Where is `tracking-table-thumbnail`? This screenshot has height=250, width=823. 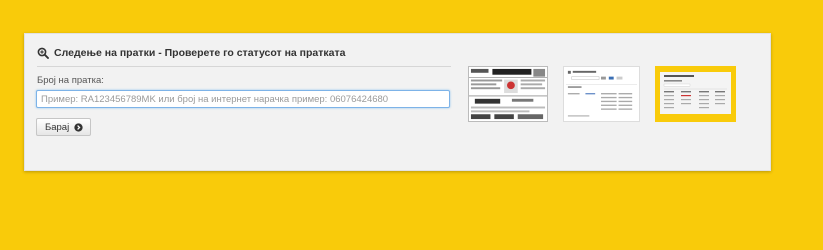
tracking-table-thumbnail is located at coordinates (695, 94).